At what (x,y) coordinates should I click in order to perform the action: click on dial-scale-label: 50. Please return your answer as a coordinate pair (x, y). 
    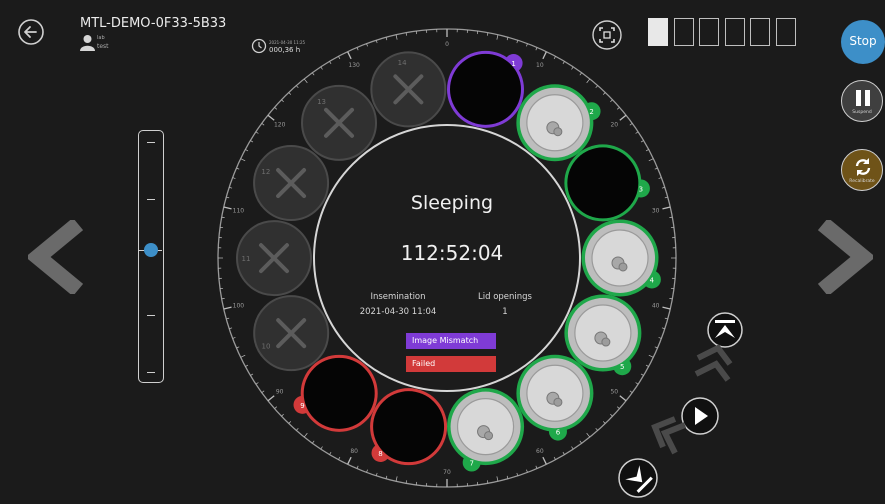
    Looking at the image, I should click on (614, 391).